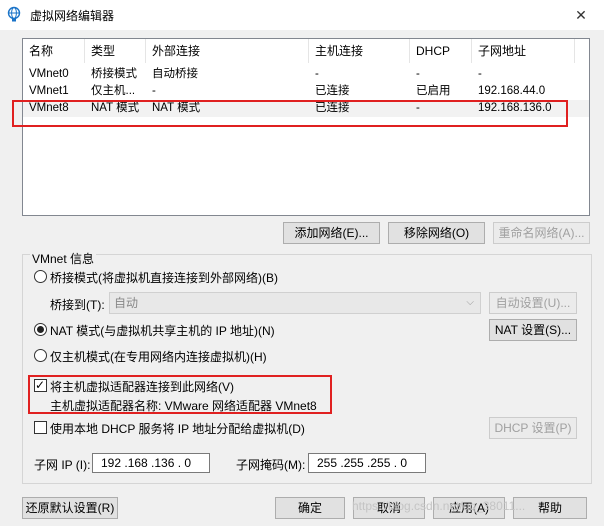 This screenshot has width=604, height=526. Describe the element at coordinates (512, 91) in the screenshot. I see `cell-subnet: 192.168.44.0` at that location.